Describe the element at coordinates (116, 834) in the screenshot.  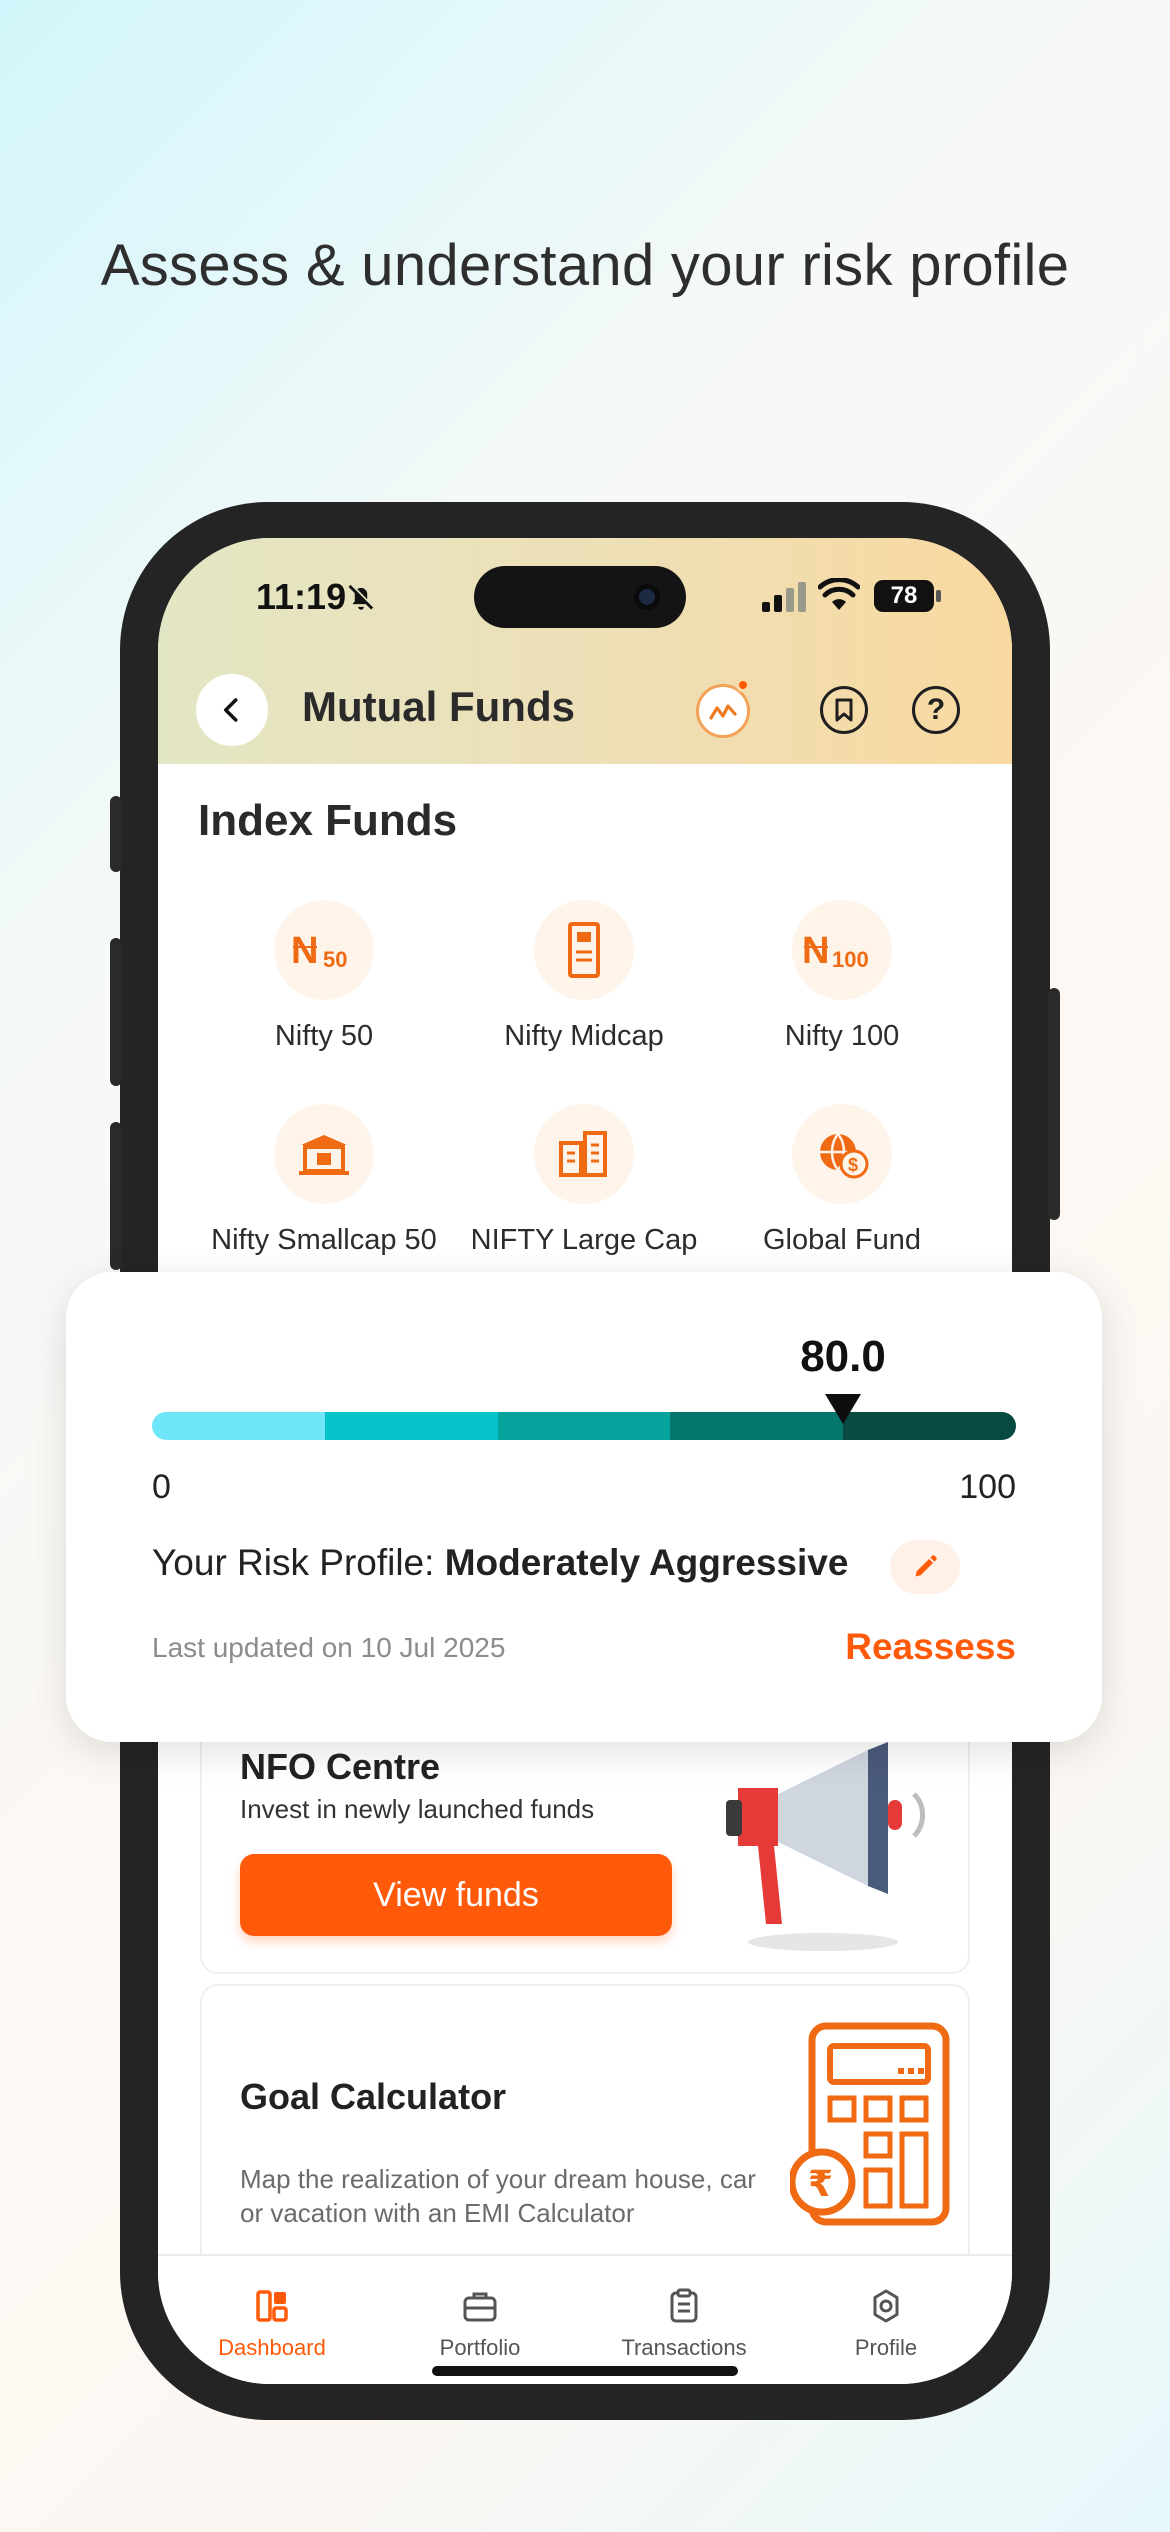
I see `phone-action-button` at that location.